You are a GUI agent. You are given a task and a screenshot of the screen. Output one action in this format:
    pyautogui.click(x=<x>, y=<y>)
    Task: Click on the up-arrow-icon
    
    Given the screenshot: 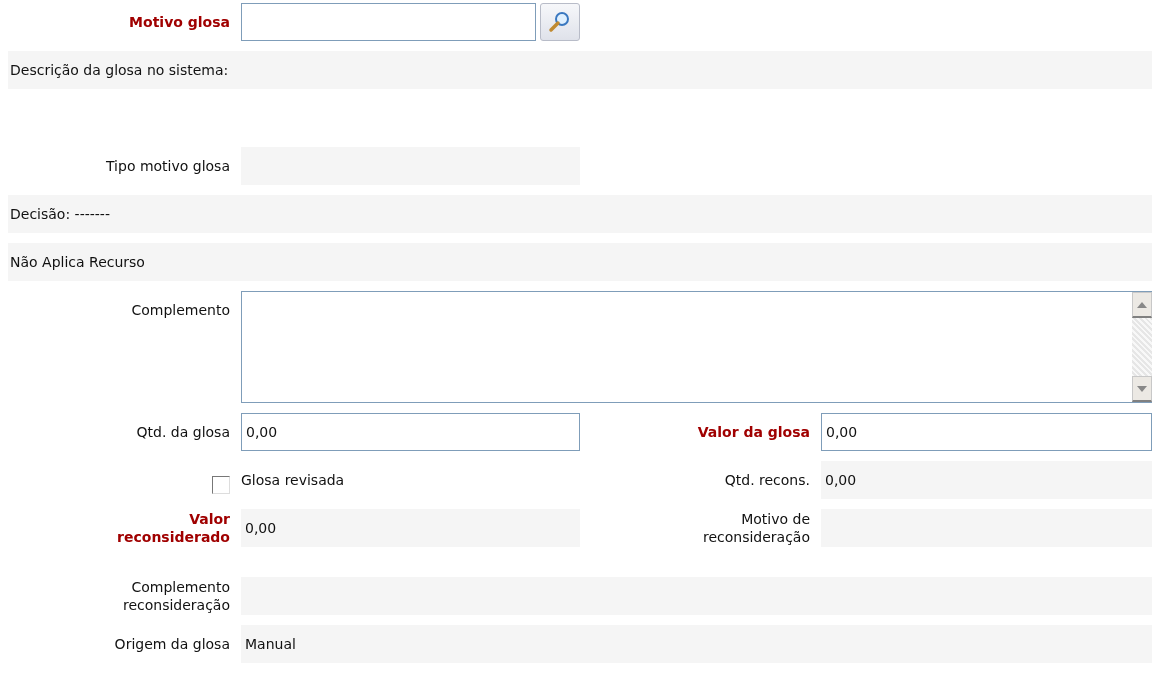 What is the action you would take?
    pyautogui.click(x=1142, y=304)
    